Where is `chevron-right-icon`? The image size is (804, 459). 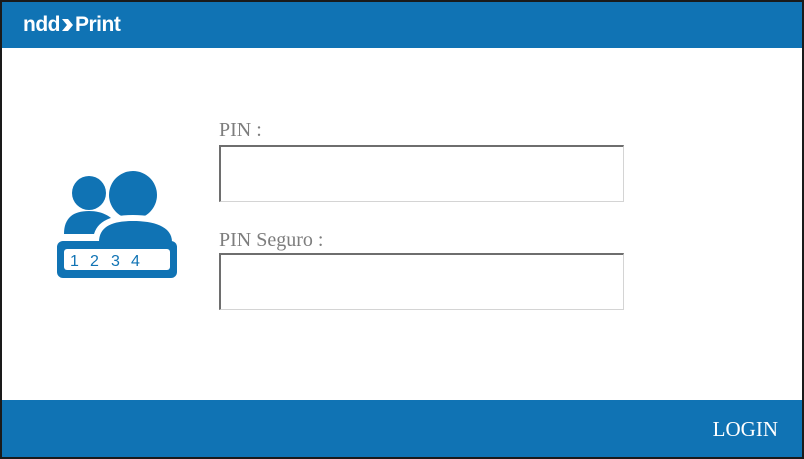 chevron-right-icon is located at coordinates (67, 25).